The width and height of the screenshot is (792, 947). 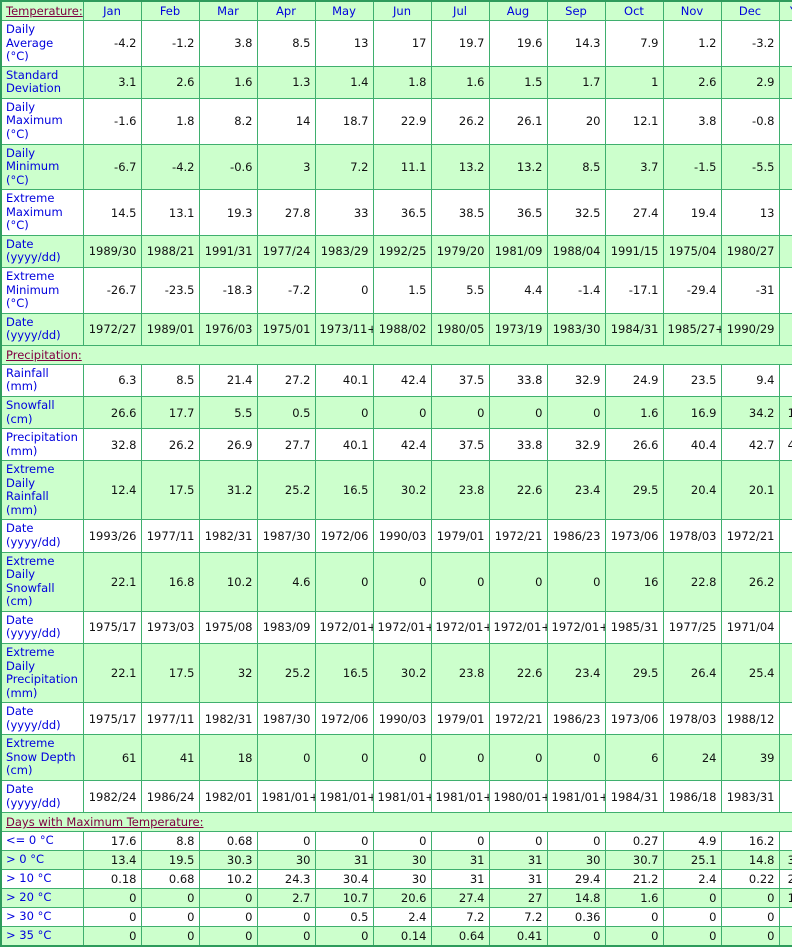 I want to click on cell-oct: 1973/06, so click(x=634, y=536).